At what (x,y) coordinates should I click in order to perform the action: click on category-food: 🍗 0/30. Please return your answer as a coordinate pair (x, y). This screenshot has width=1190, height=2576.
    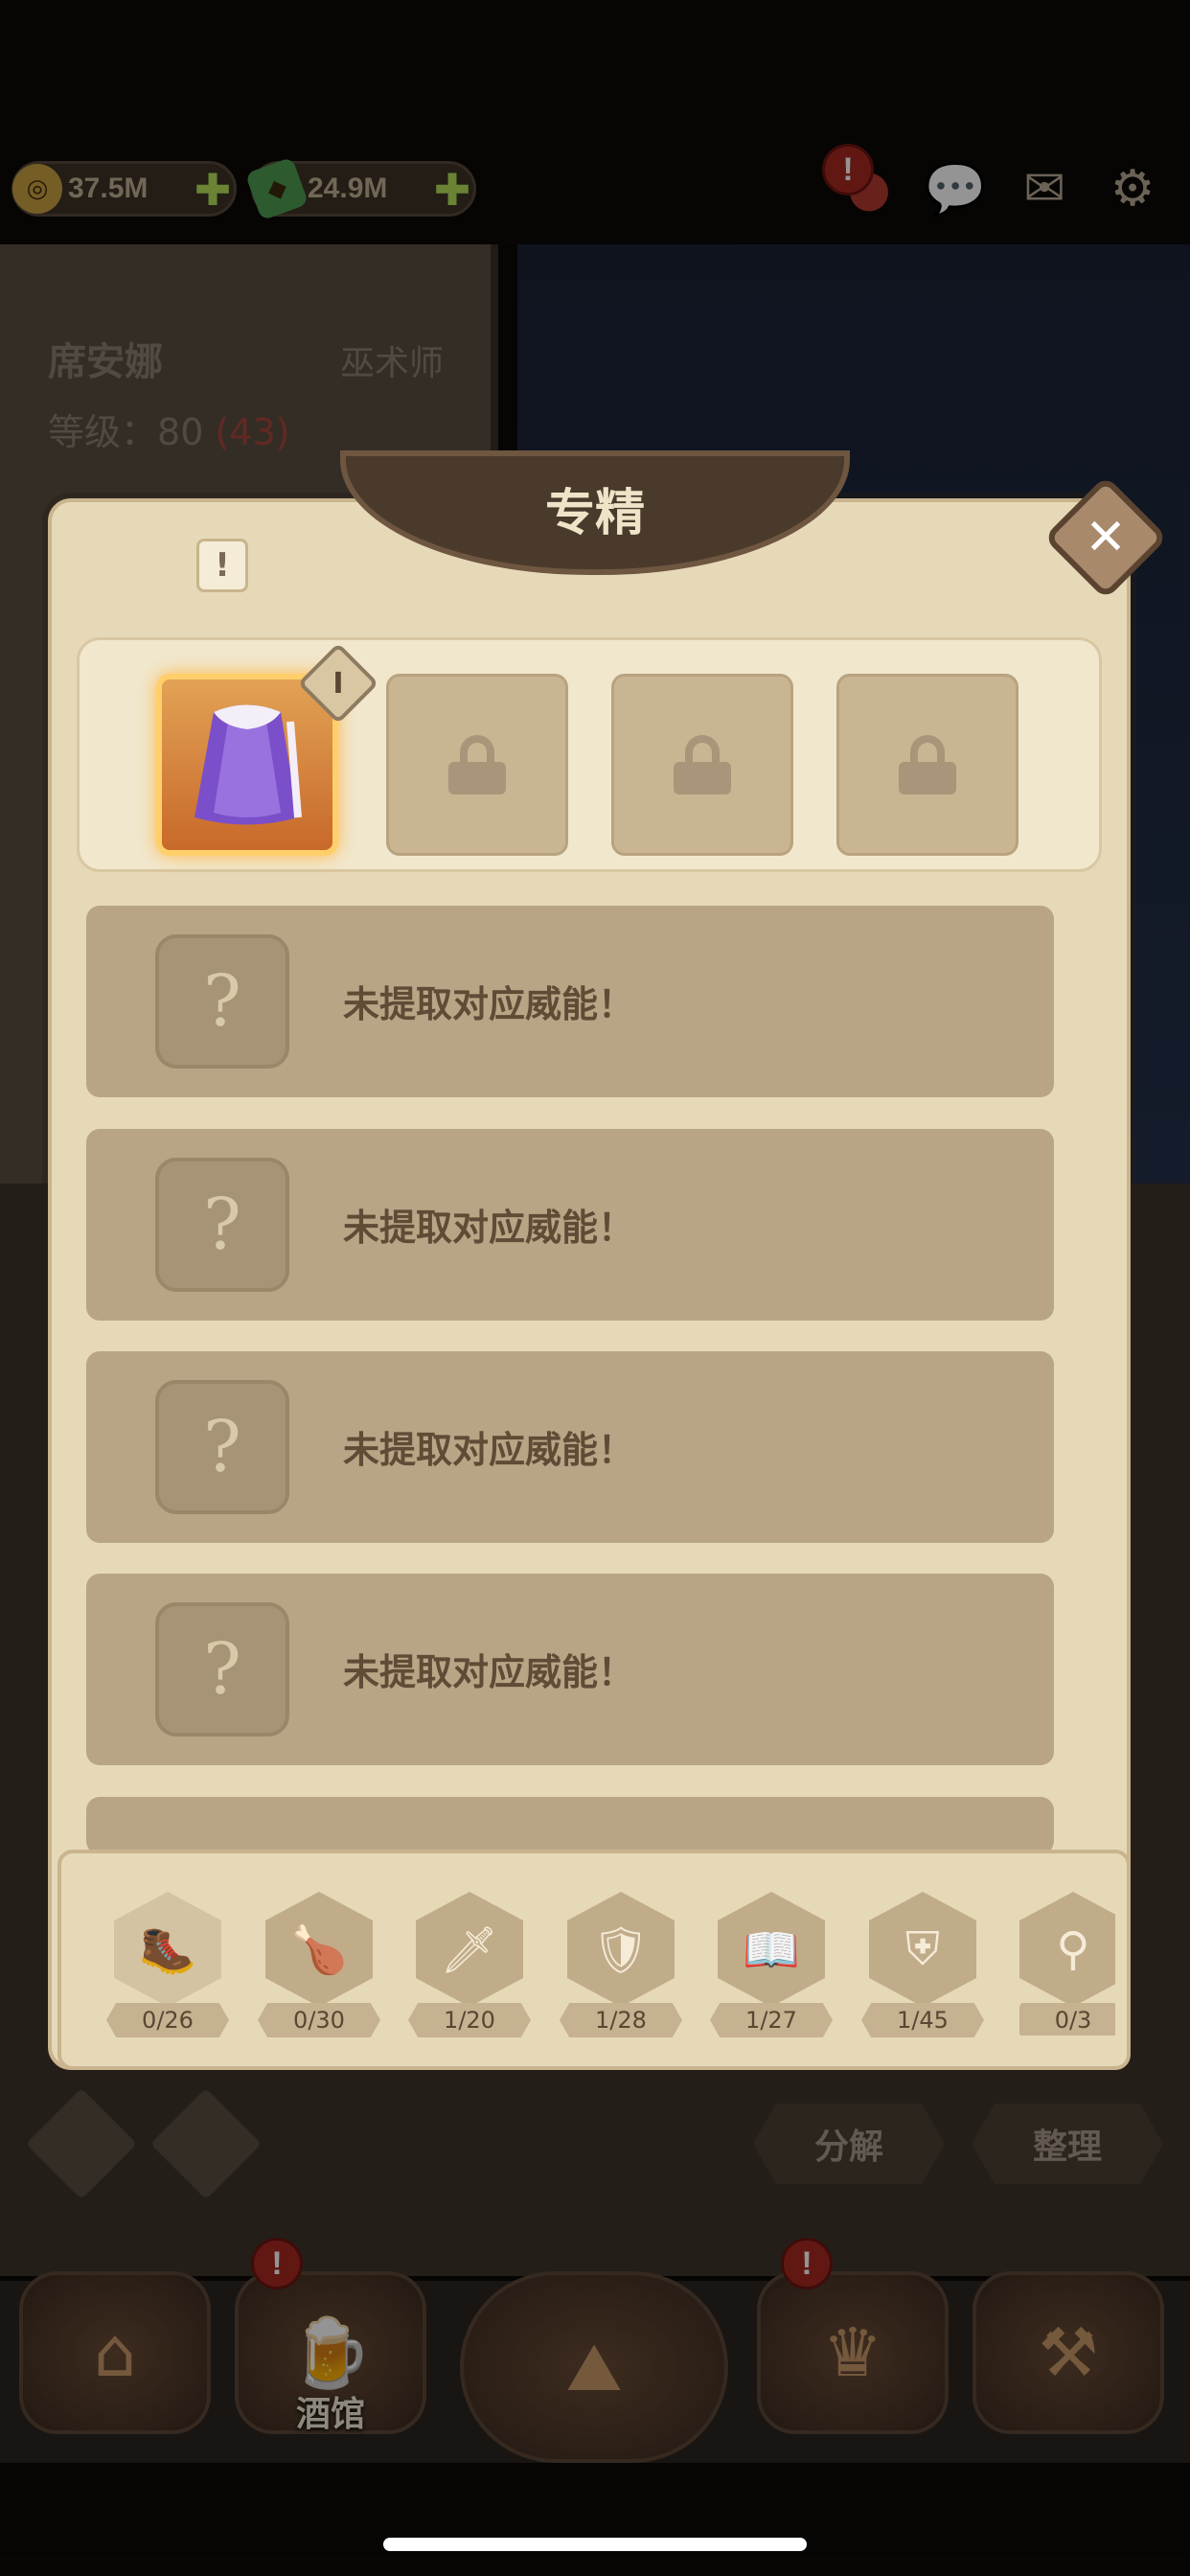
    Looking at the image, I should click on (319, 1965).